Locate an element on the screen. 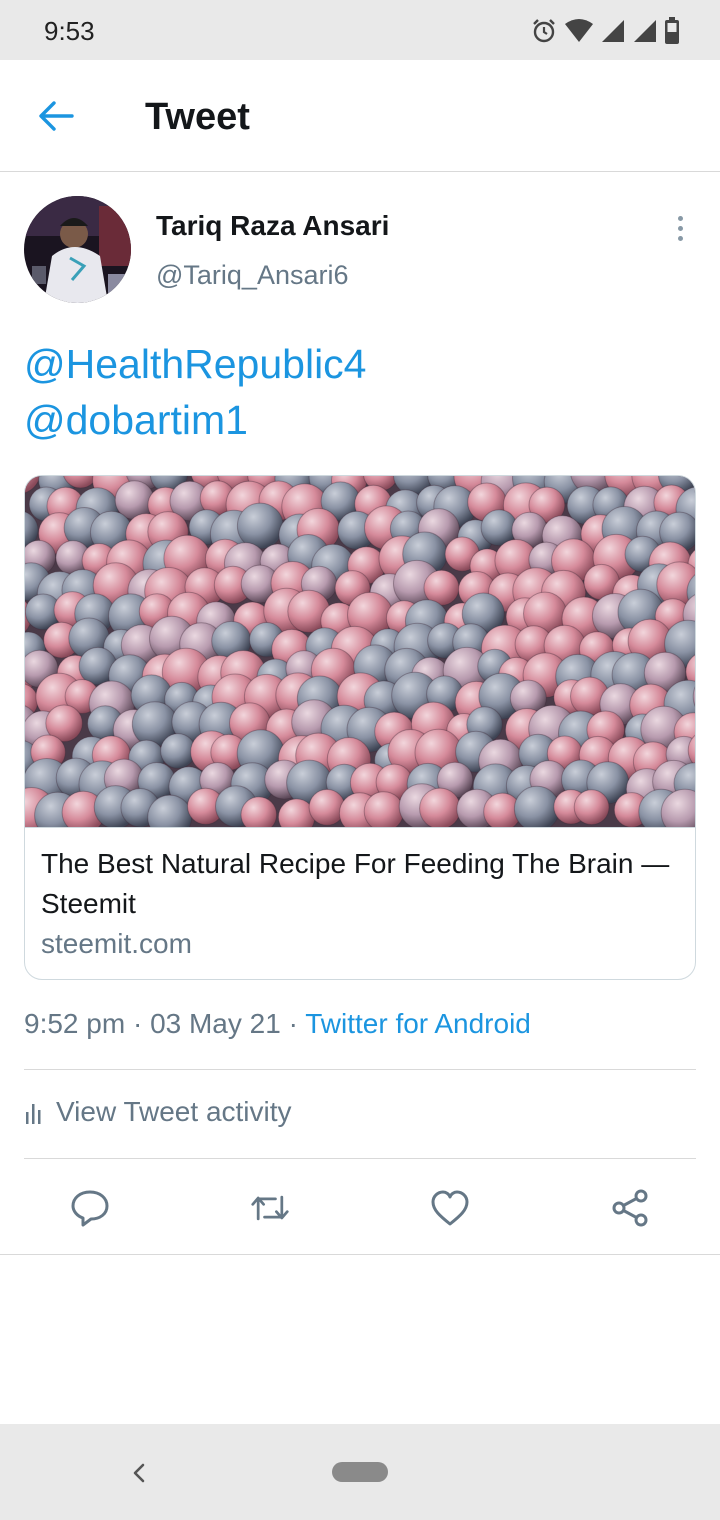 The height and width of the screenshot is (1520, 720). more-options-button is located at coordinates (680, 228).